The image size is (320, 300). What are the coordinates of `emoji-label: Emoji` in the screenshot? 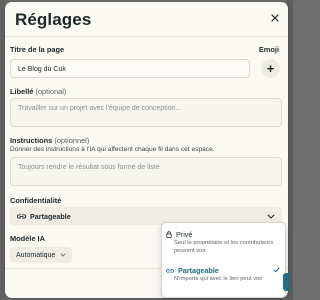 It's located at (268, 49).